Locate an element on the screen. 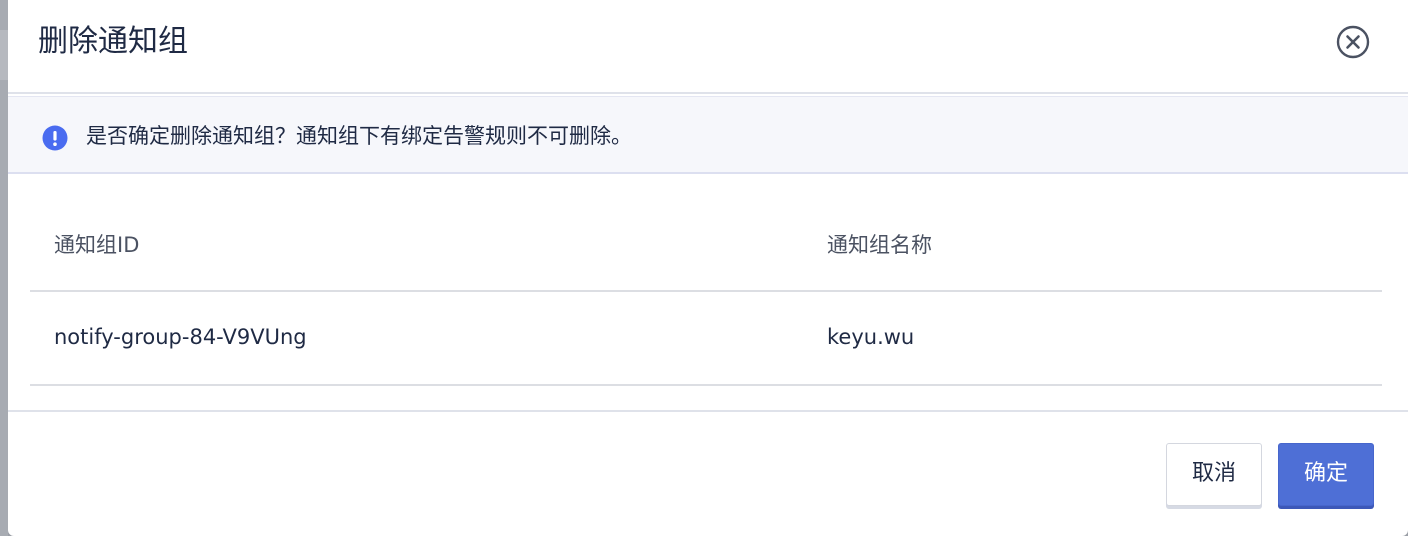 The height and width of the screenshot is (536, 1408). close-circle-icon is located at coordinates (1353, 42).